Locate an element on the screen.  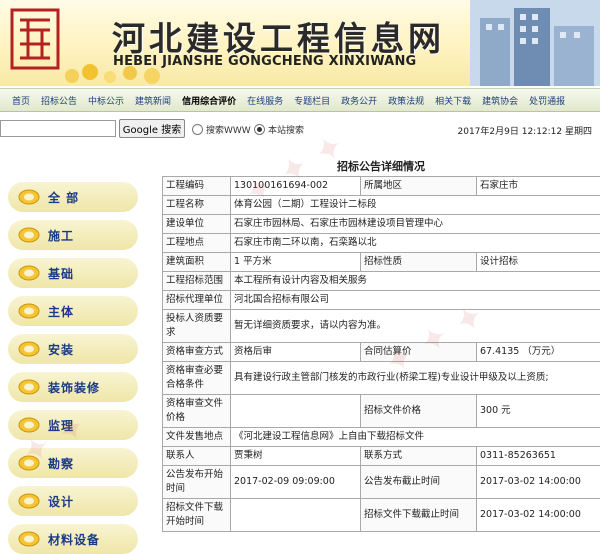
area-label: 建筑面积 is located at coordinates (196, 262).